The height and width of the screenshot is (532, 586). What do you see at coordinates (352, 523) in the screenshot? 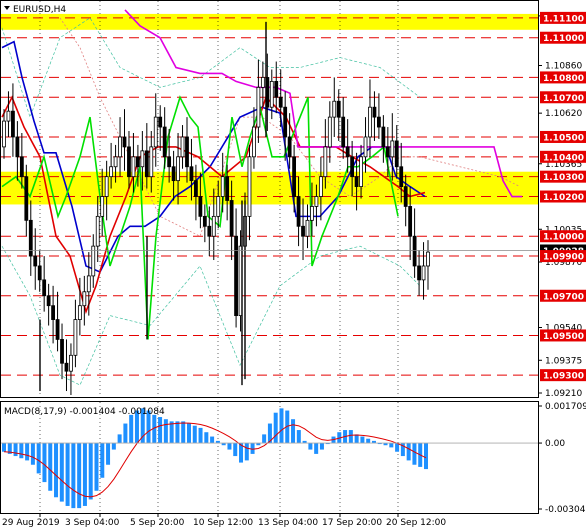
I see `time-label: 17 Sep 20:00` at bounding box center [352, 523].